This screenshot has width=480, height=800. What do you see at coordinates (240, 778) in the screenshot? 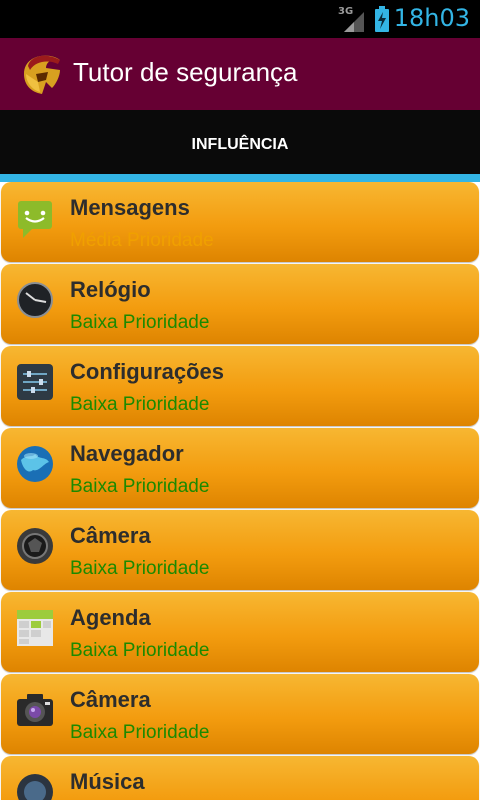
I see `list-item: Música` at bounding box center [240, 778].